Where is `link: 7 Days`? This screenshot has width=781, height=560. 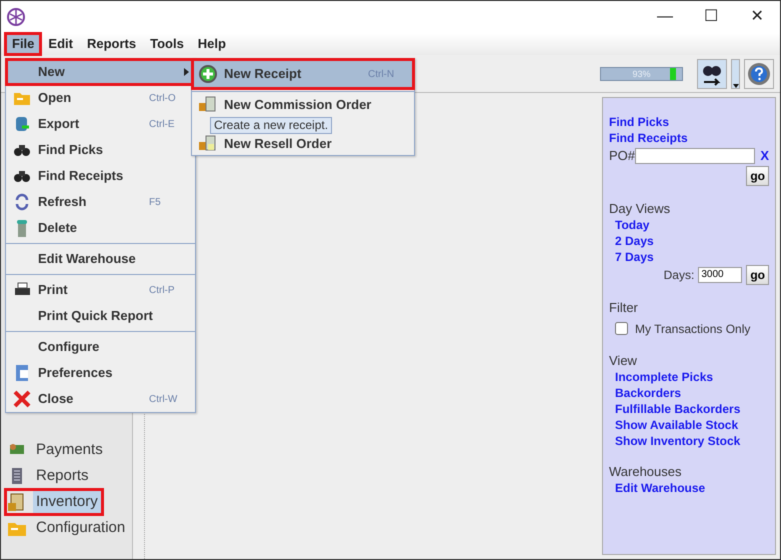
link: 7 Days is located at coordinates (634, 256).